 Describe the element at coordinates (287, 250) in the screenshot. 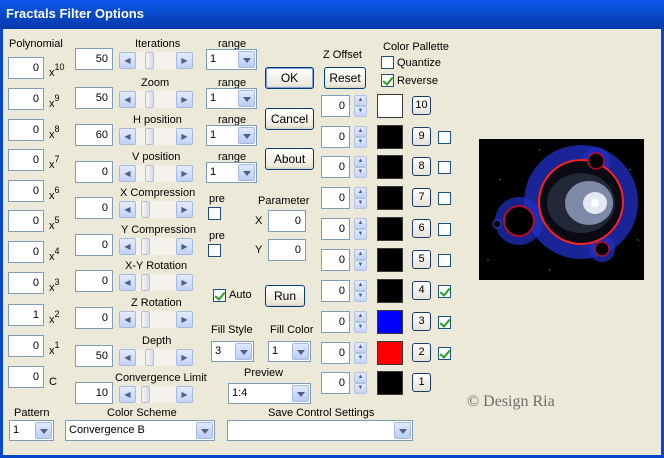

I see `parameter-y-input: 0` at that location.